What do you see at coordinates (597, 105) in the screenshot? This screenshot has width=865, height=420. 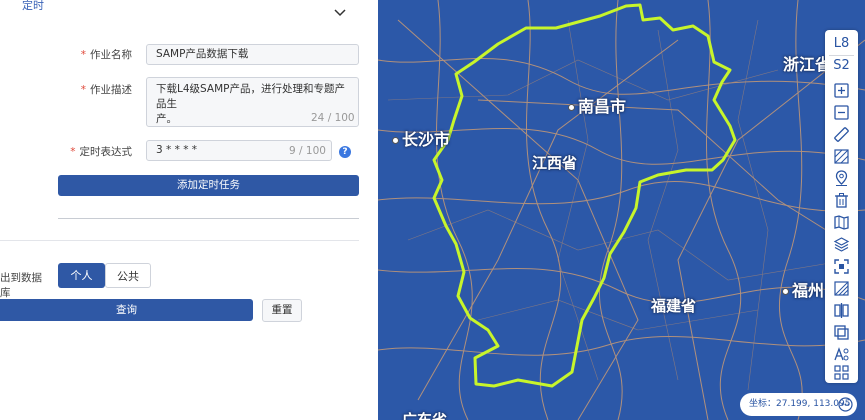 I see `city-label-nanchang: 南昌市` at bounding box center [597, 105].